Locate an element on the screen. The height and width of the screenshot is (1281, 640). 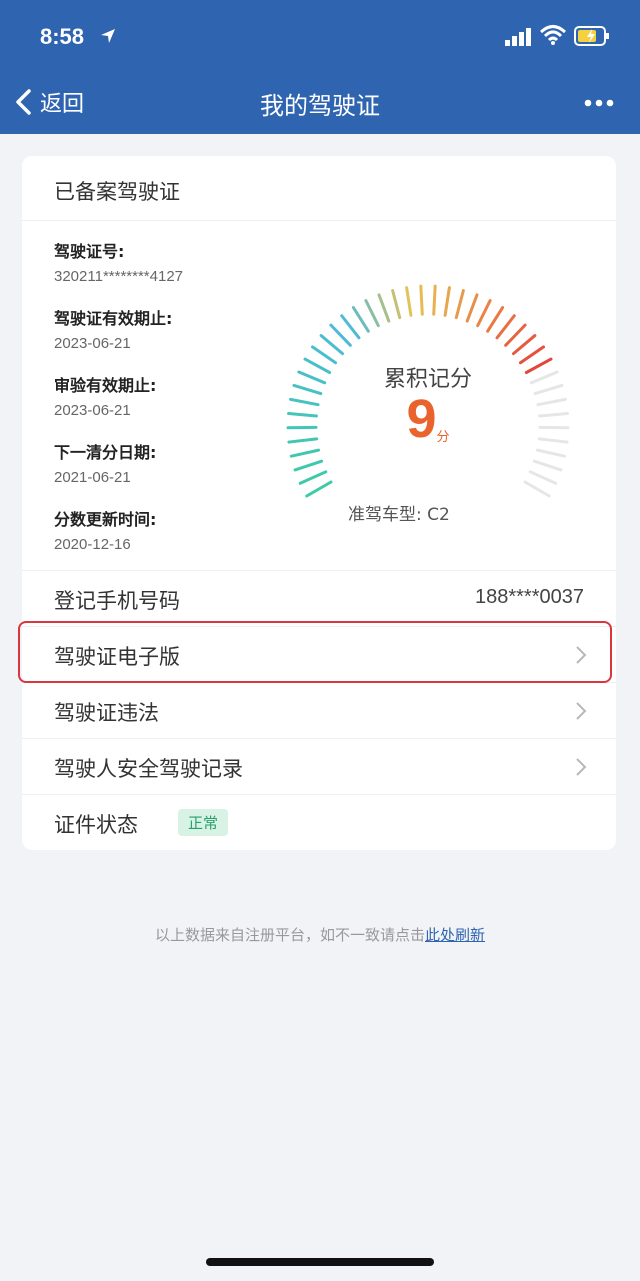
highlight-outline is located at coordinates (315, 652).